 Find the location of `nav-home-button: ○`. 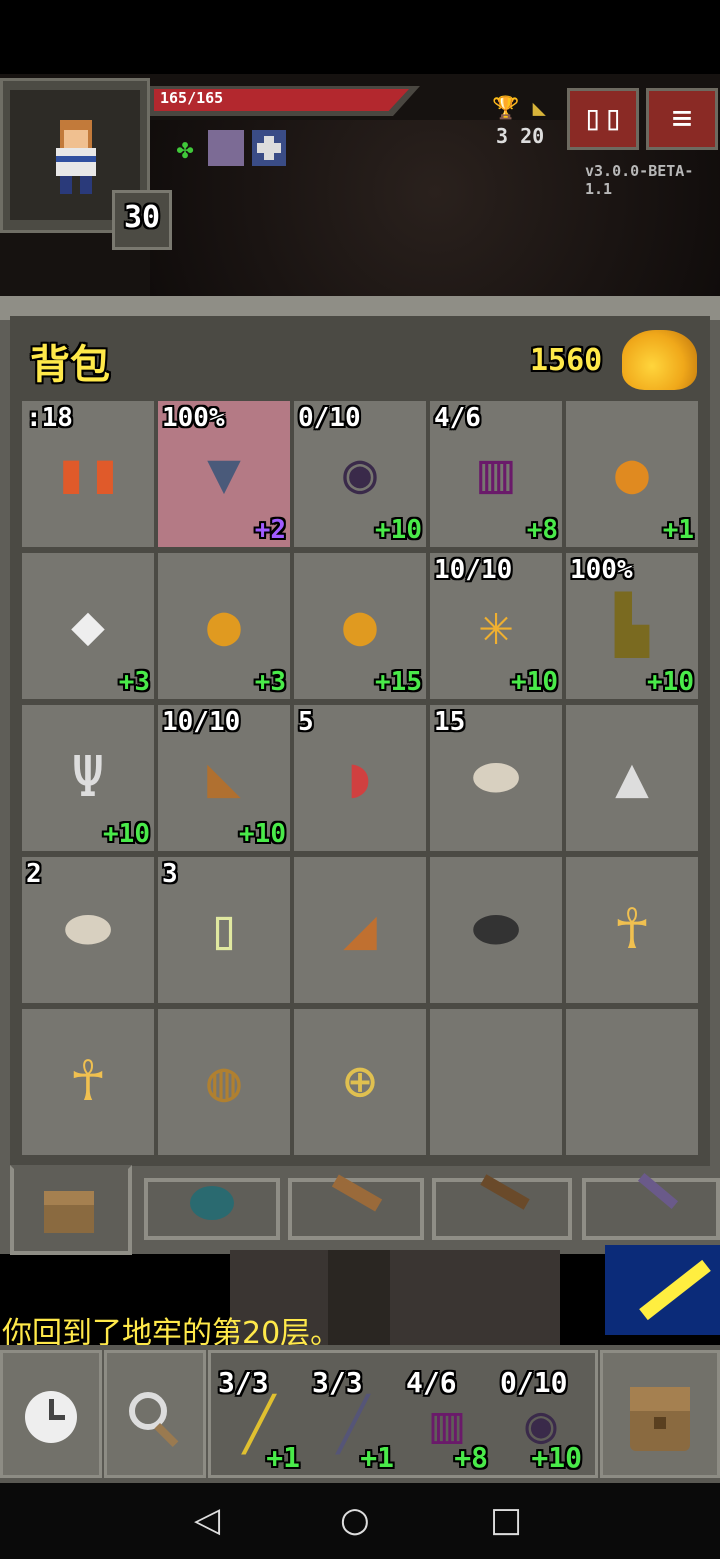

nav-home-button: ○ is located at coordinates (355, 1520).